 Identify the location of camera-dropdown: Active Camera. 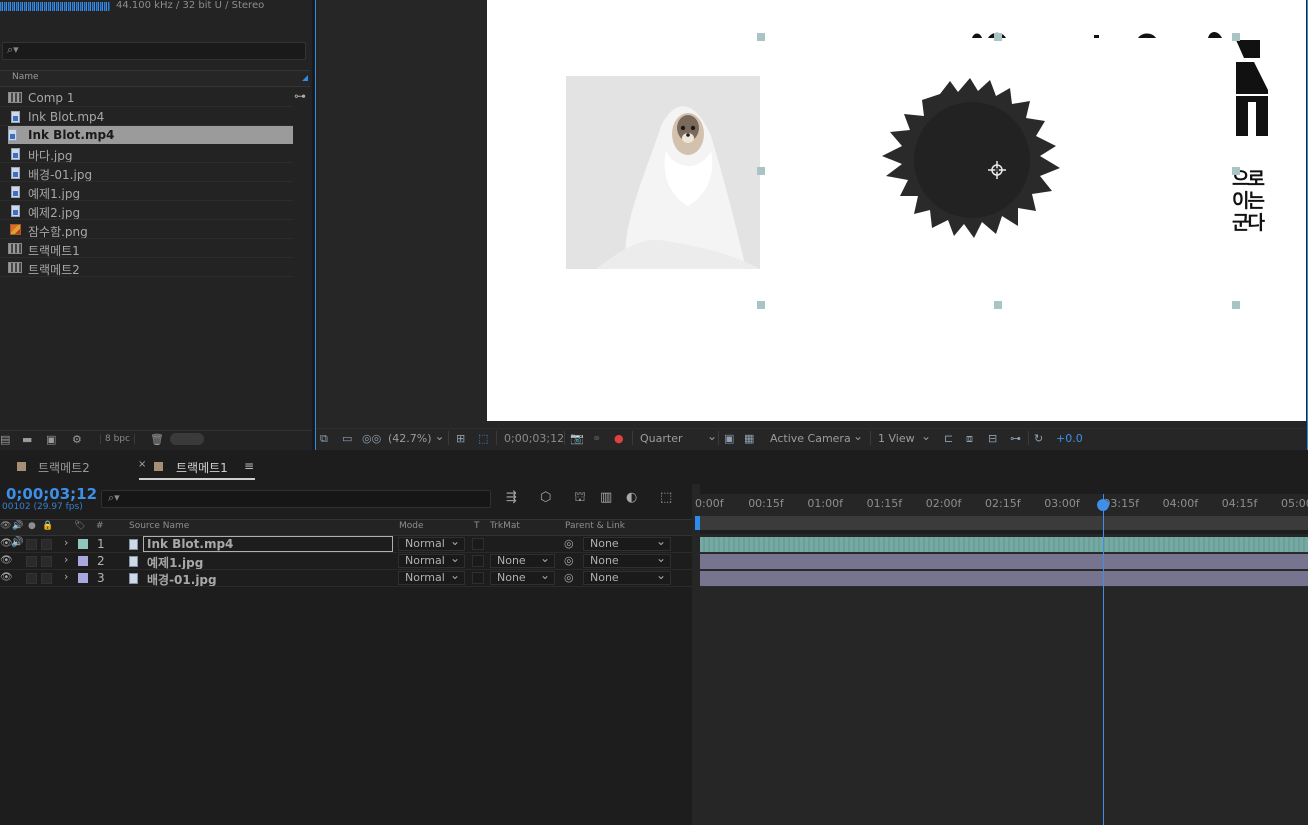
(816, 437).